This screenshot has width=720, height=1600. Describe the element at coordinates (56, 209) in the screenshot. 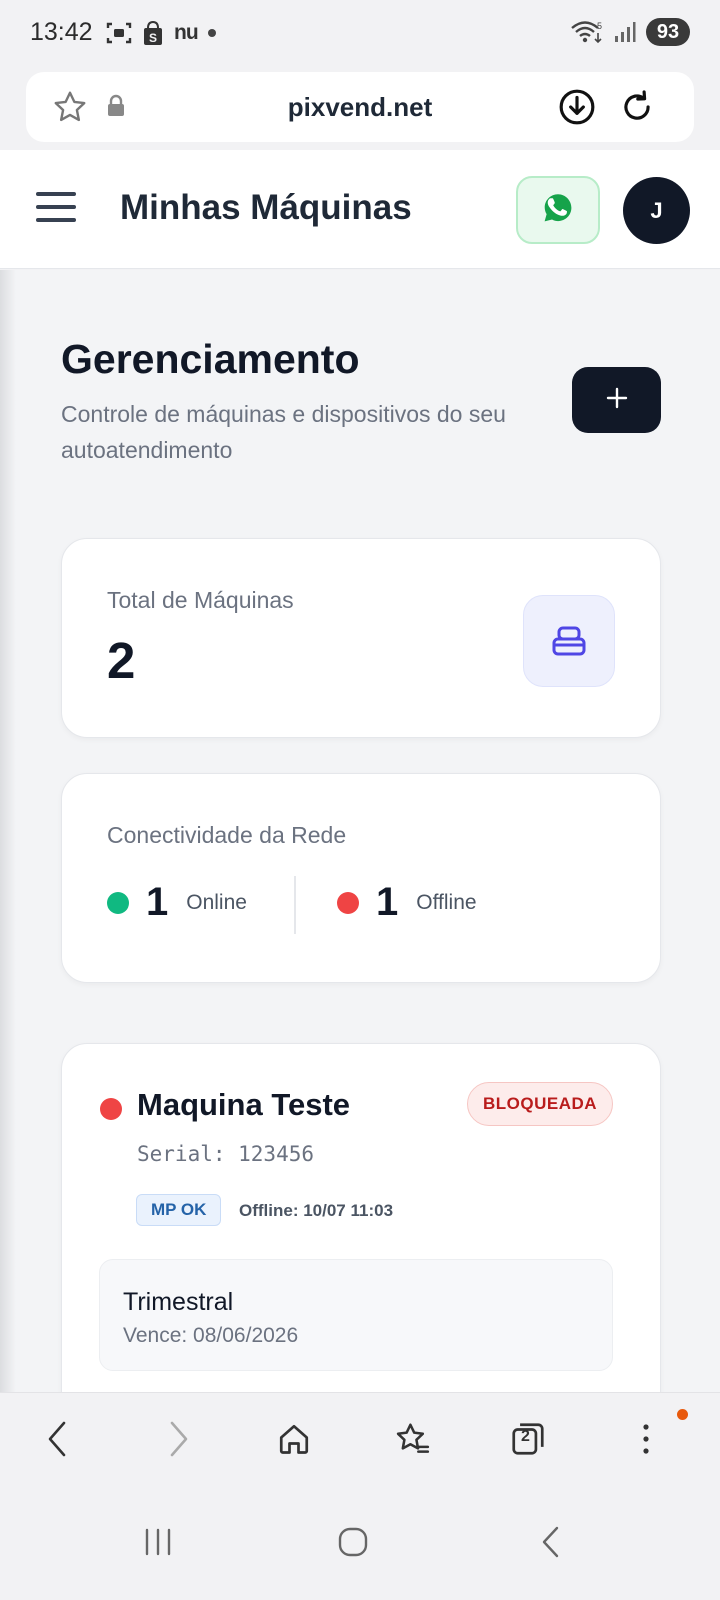

I see `menu-icon` at that location.